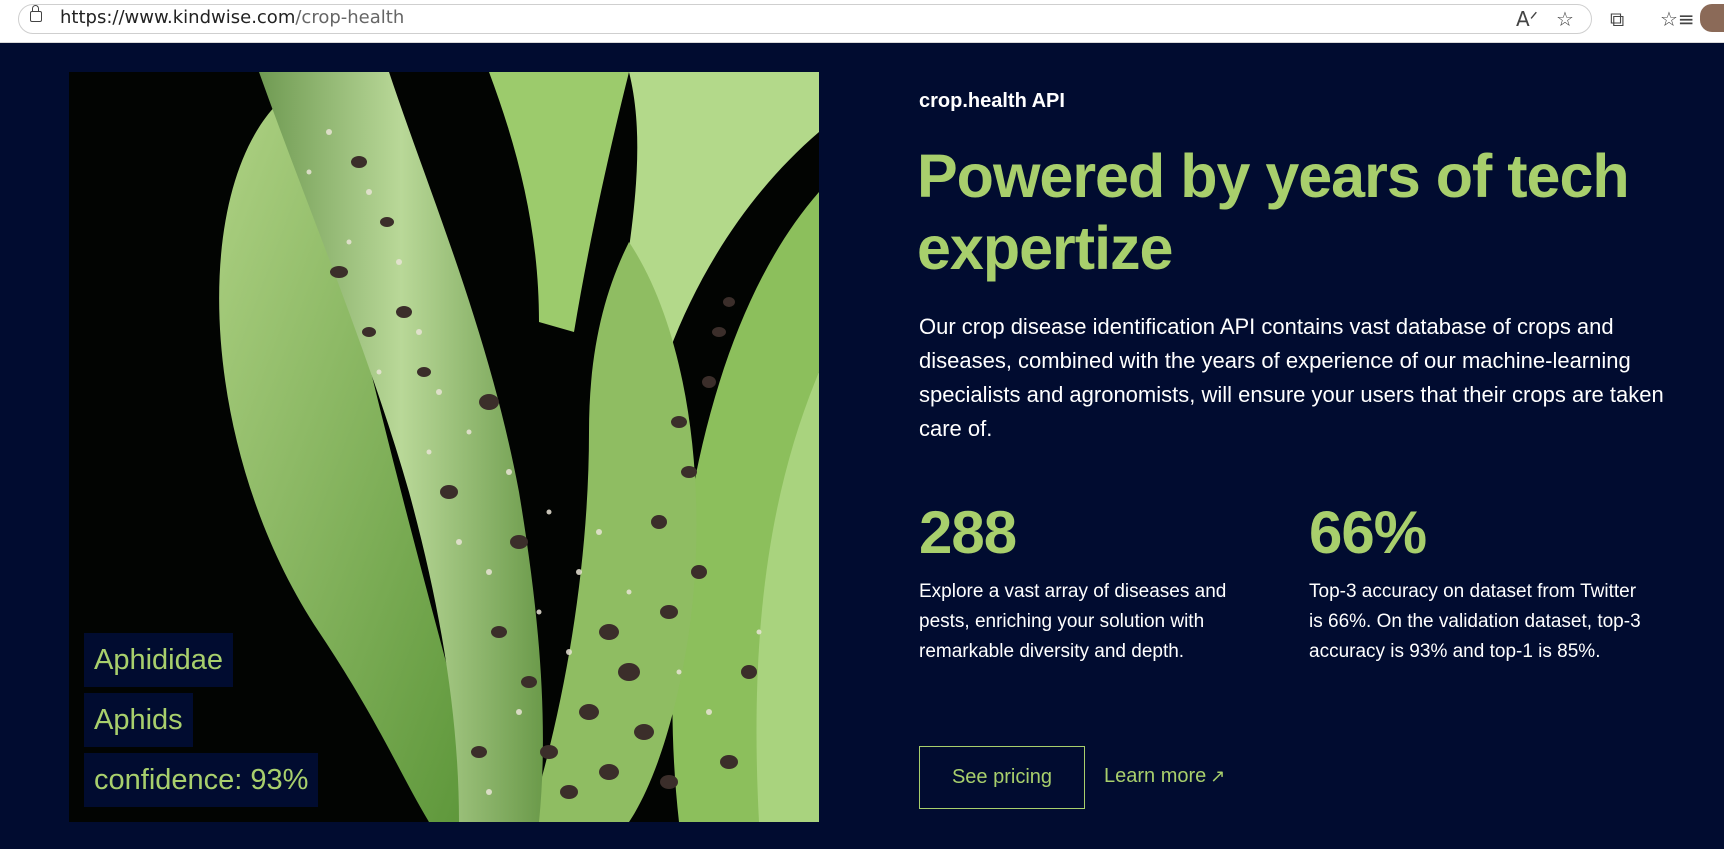  I want to click on section-eyebrow: crop.health API, so click(992, 101).